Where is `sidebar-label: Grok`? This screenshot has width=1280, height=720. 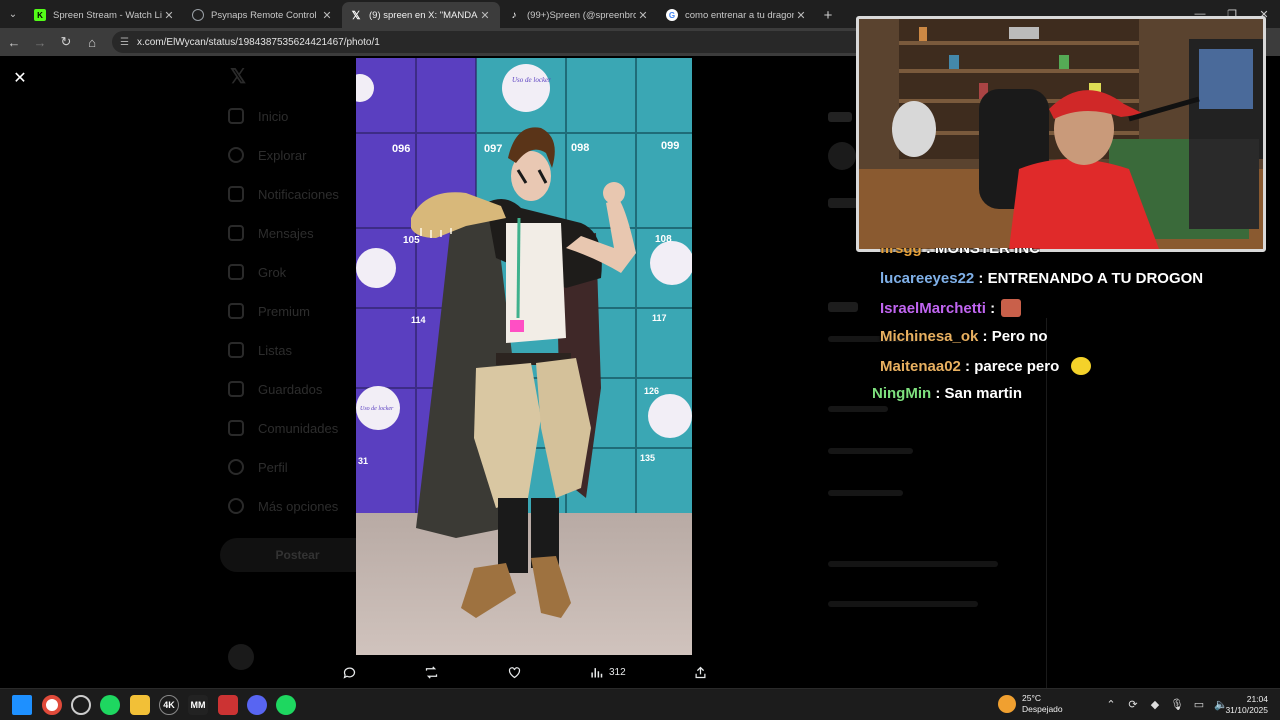 sidebar-label: Grok is located at coordinates (272, 272).